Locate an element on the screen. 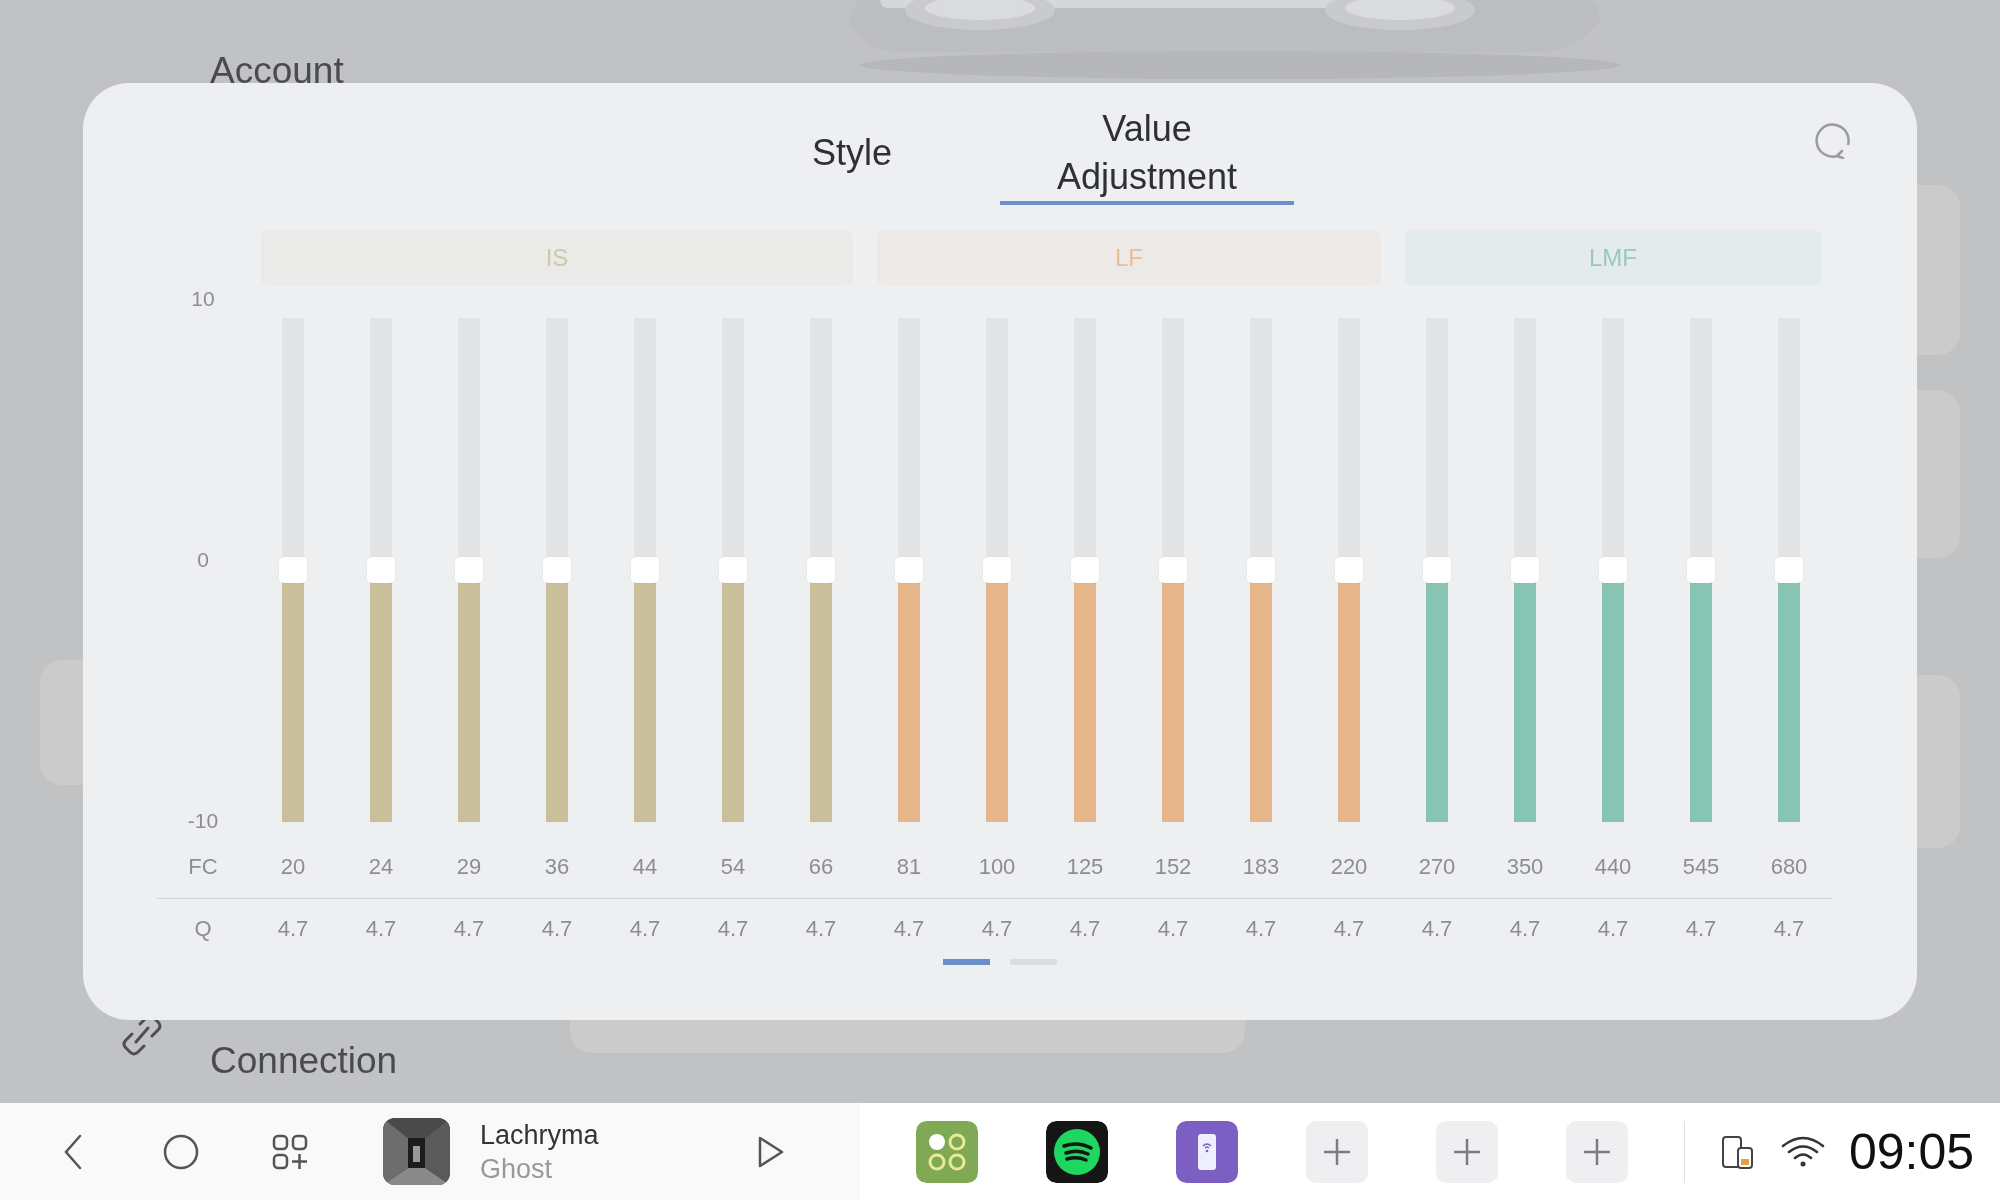 This screenshot has width=2000, height=1200. track-title: Lachryma is located at coordinates (540, 1135).